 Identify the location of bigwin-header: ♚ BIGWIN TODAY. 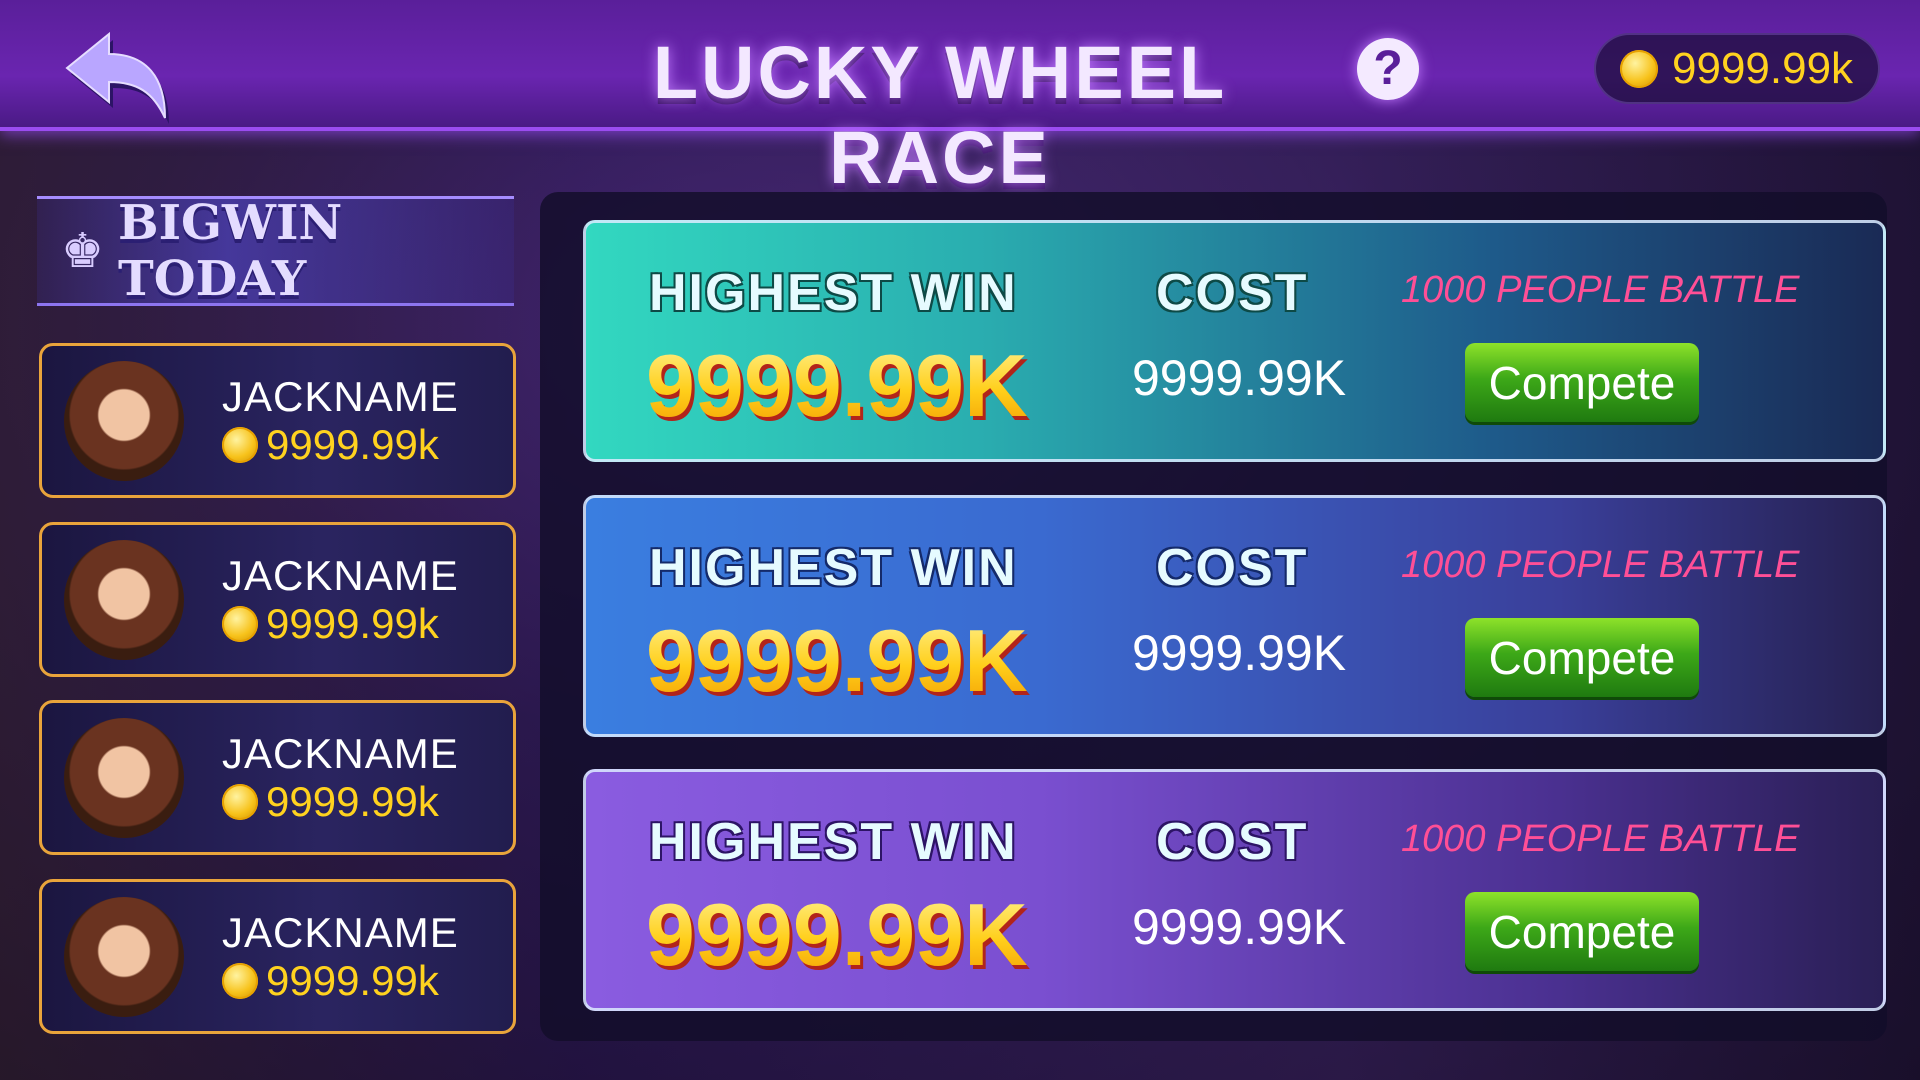
(275, 251).